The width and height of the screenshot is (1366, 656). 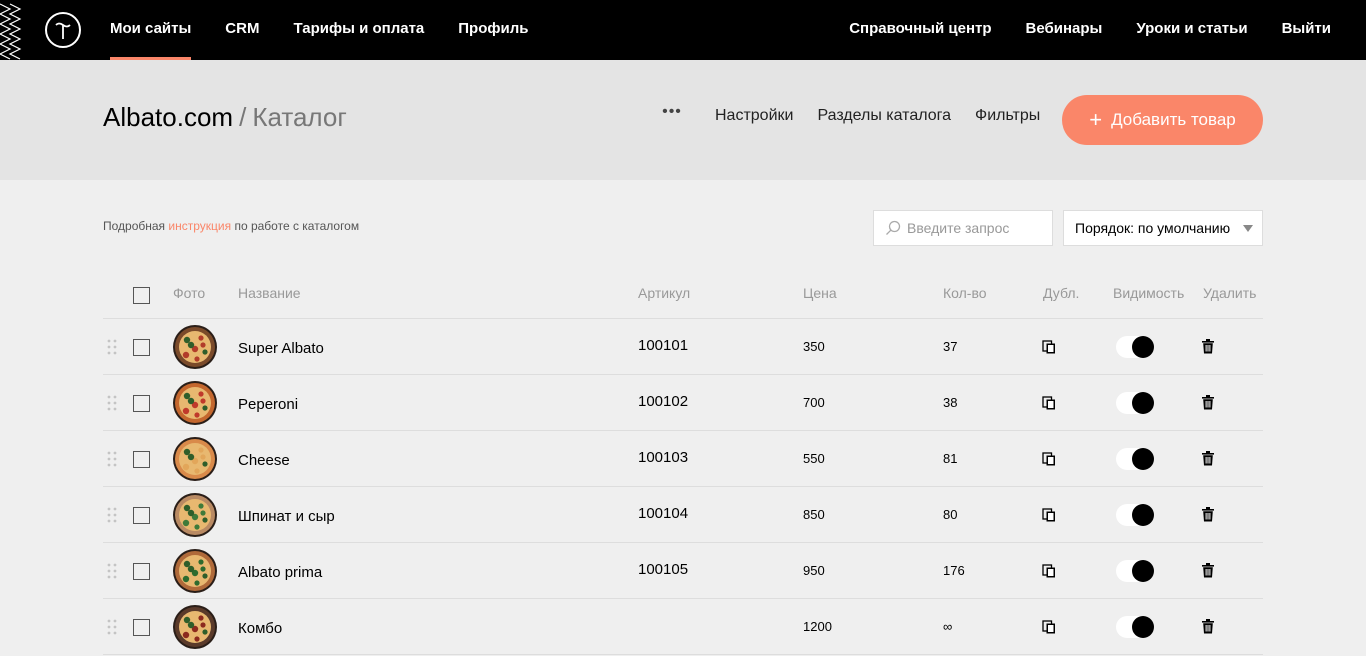 What do you see at coordinates (1149, 293) in the screenshot?
I see `column-visibility: Видимость` at bounding box center [1149, 293].